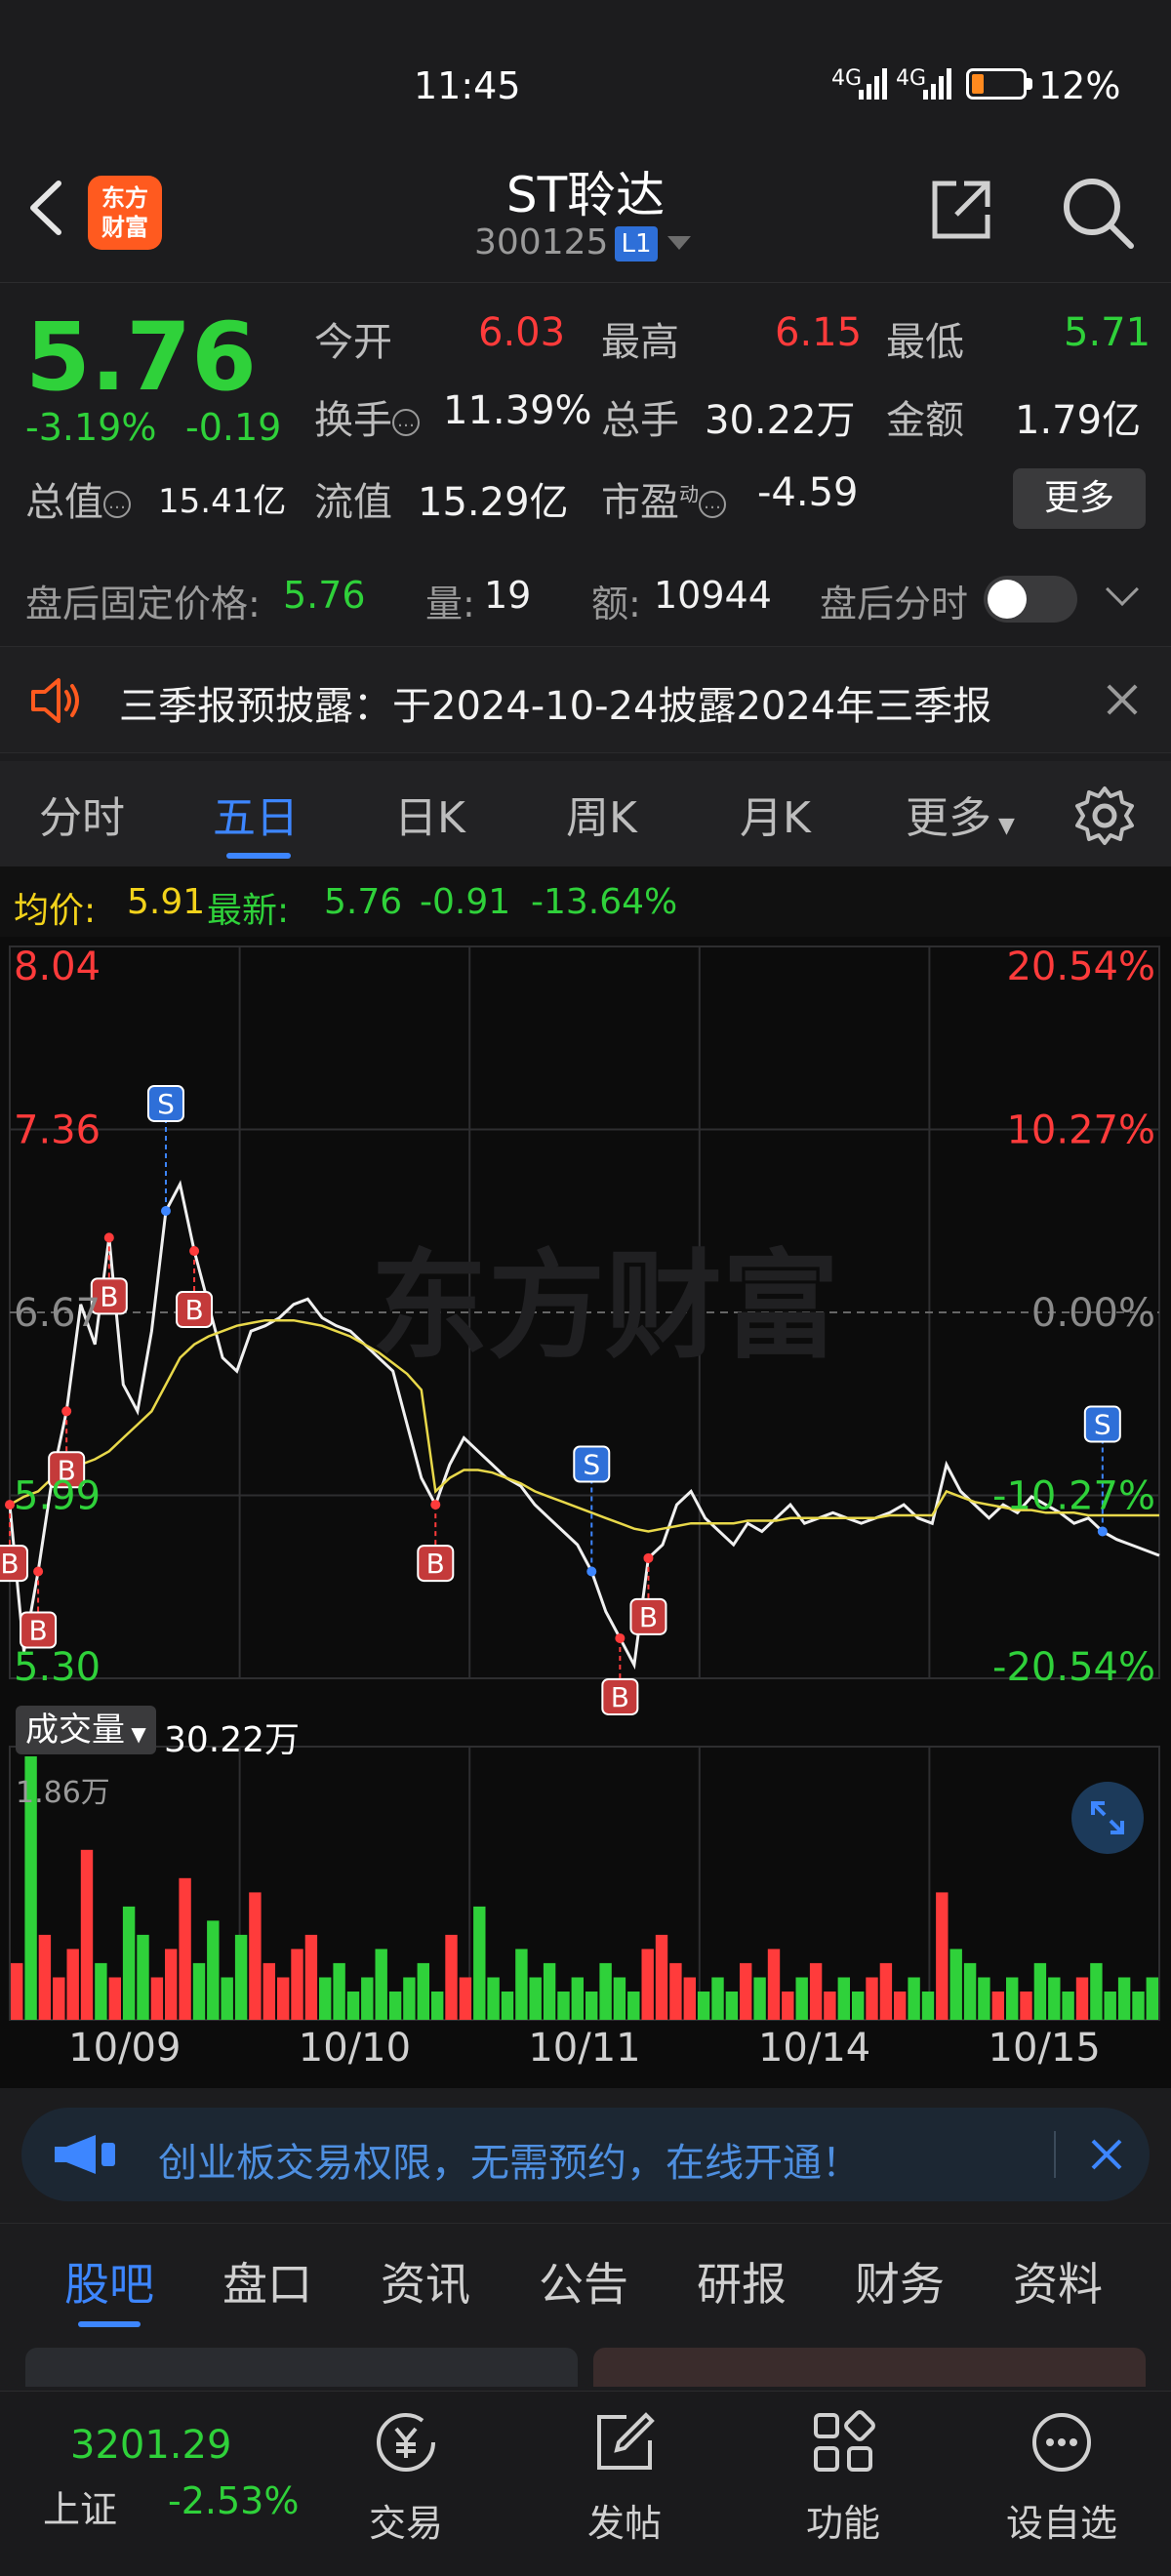 Image resolution: width=1171 pixels, height=2576 pixels. What do you see at coordinates (248, 911) in the screenshot?
I see `latest-label: 最新:` at bounding box center [248, 911].